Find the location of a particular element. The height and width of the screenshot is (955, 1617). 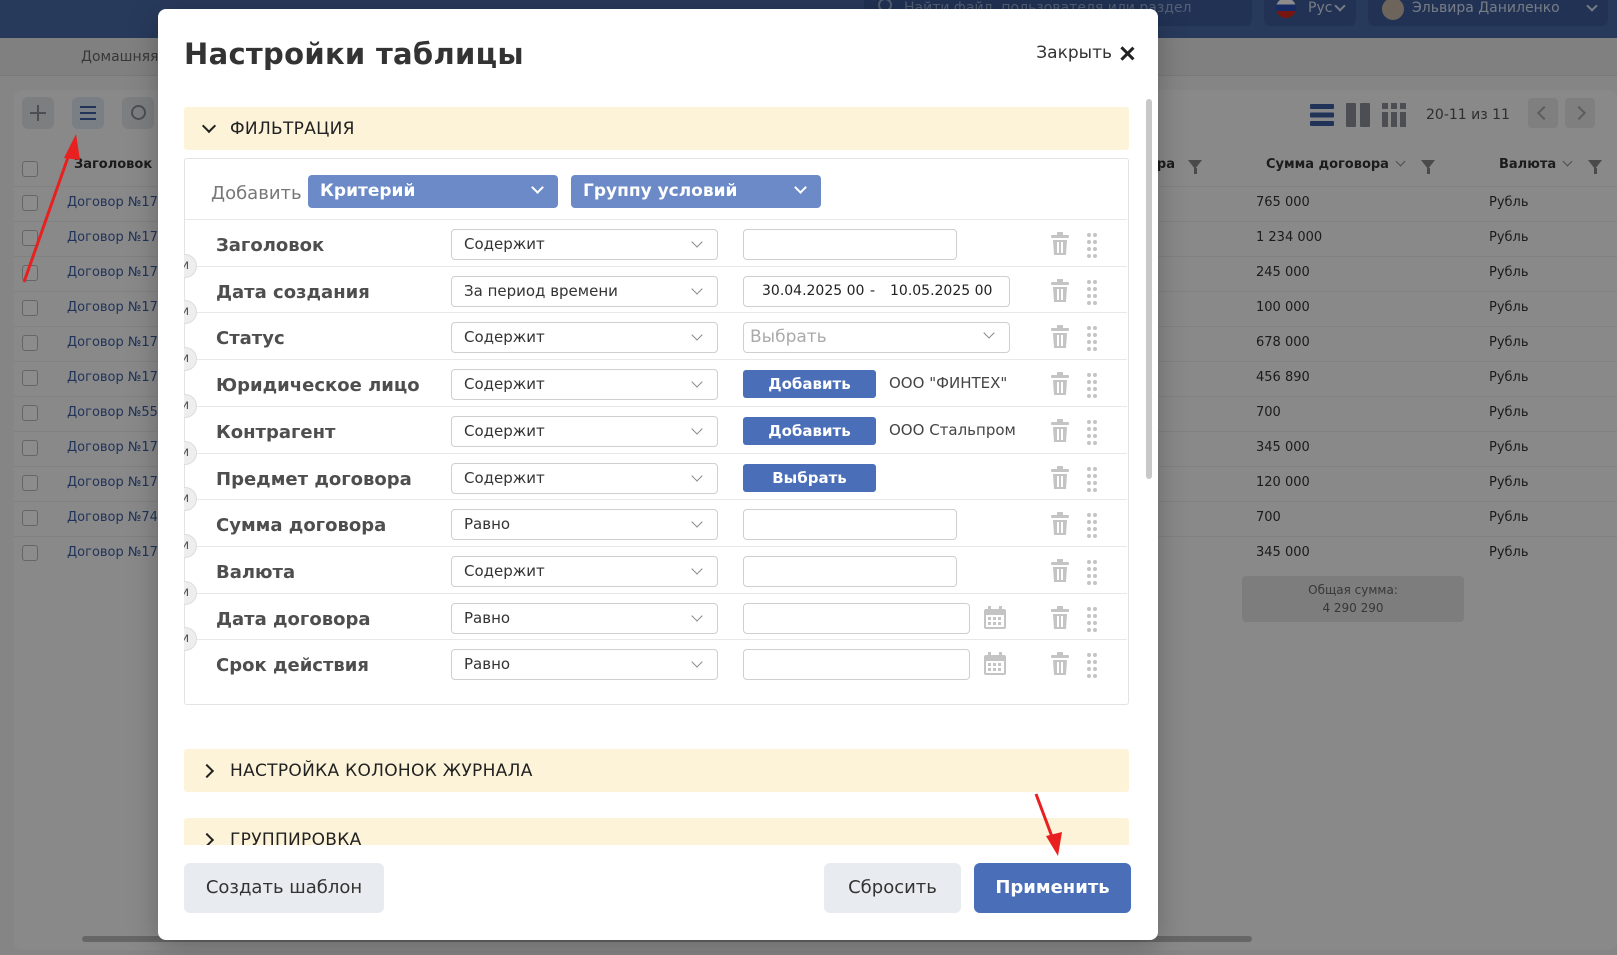

close-icon is located at coordinates (1127, 53).